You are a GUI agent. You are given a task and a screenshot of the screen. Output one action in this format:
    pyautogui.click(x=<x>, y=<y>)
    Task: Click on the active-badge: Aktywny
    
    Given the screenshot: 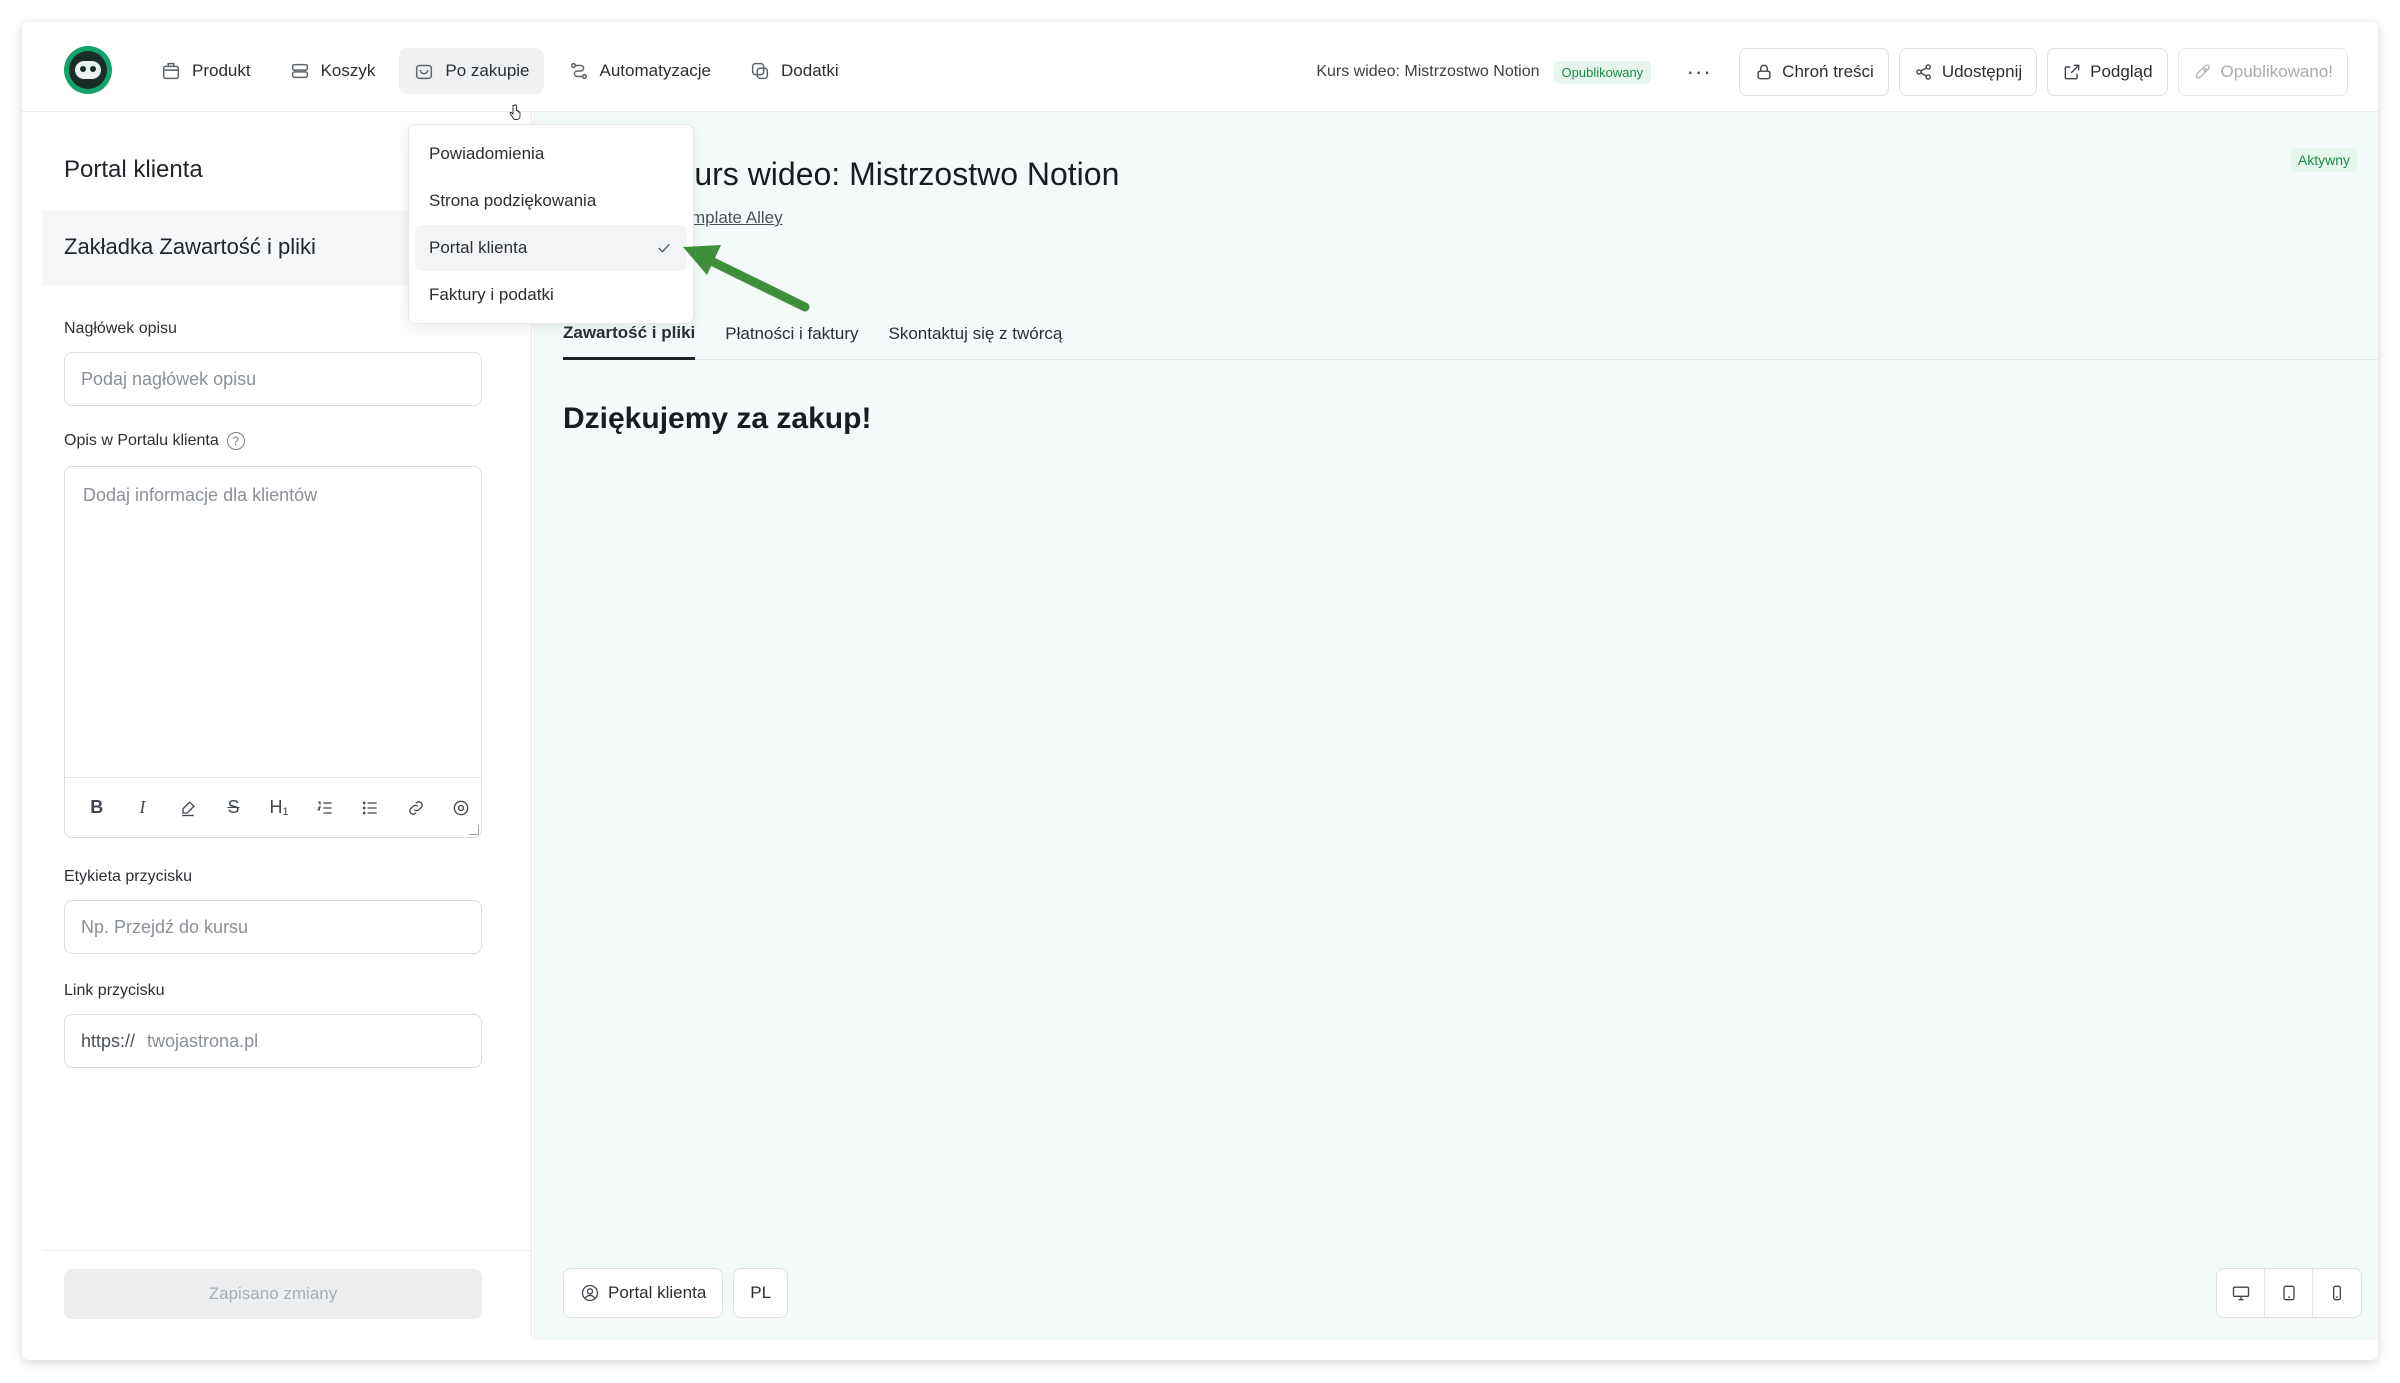 What is the action you would take?
    pyautogui.click(x=2323, y=160)
    